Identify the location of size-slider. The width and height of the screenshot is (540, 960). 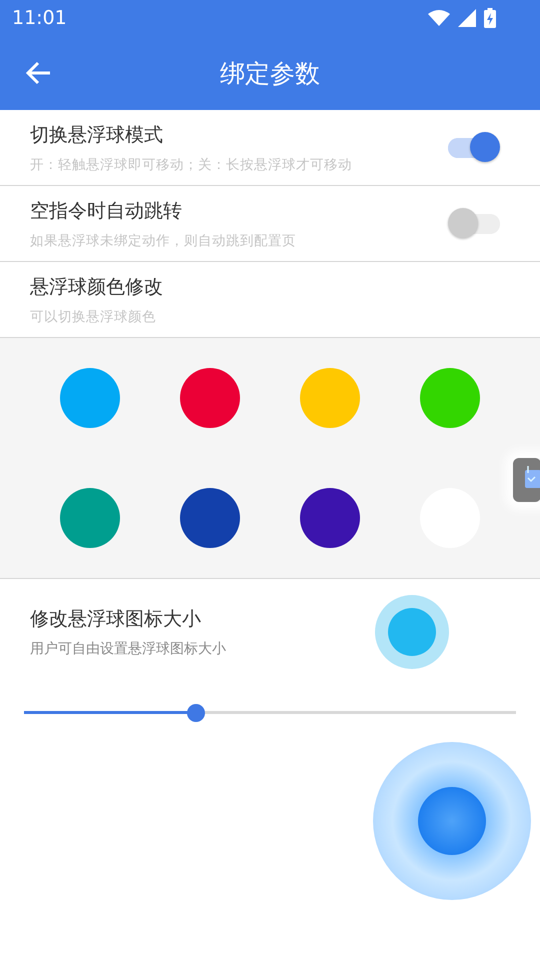
(270, 713).